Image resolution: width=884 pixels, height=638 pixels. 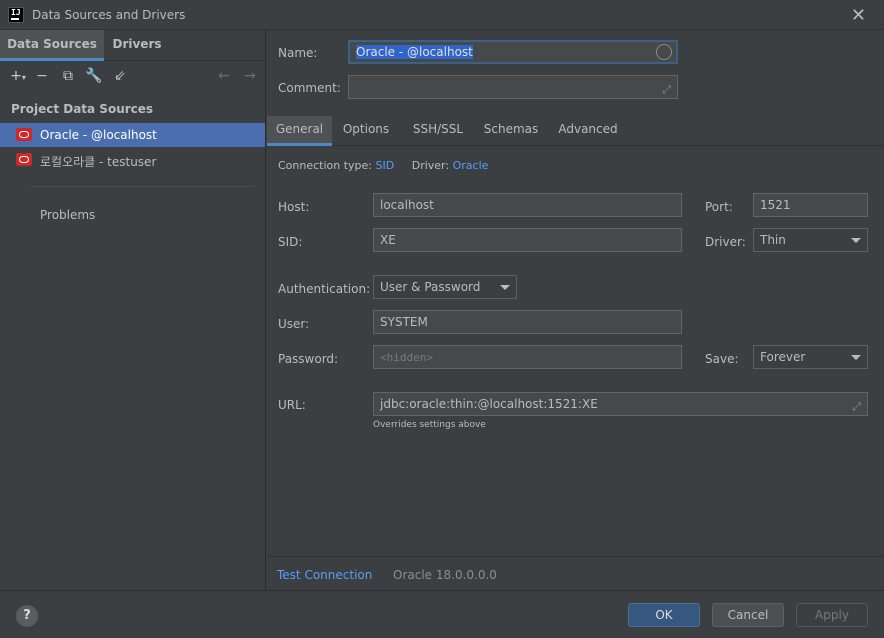 What do you see at coordinates (748, 615) in the screenshot?
I see `cancel-button: Cancel` at bounding box center [748, 615].